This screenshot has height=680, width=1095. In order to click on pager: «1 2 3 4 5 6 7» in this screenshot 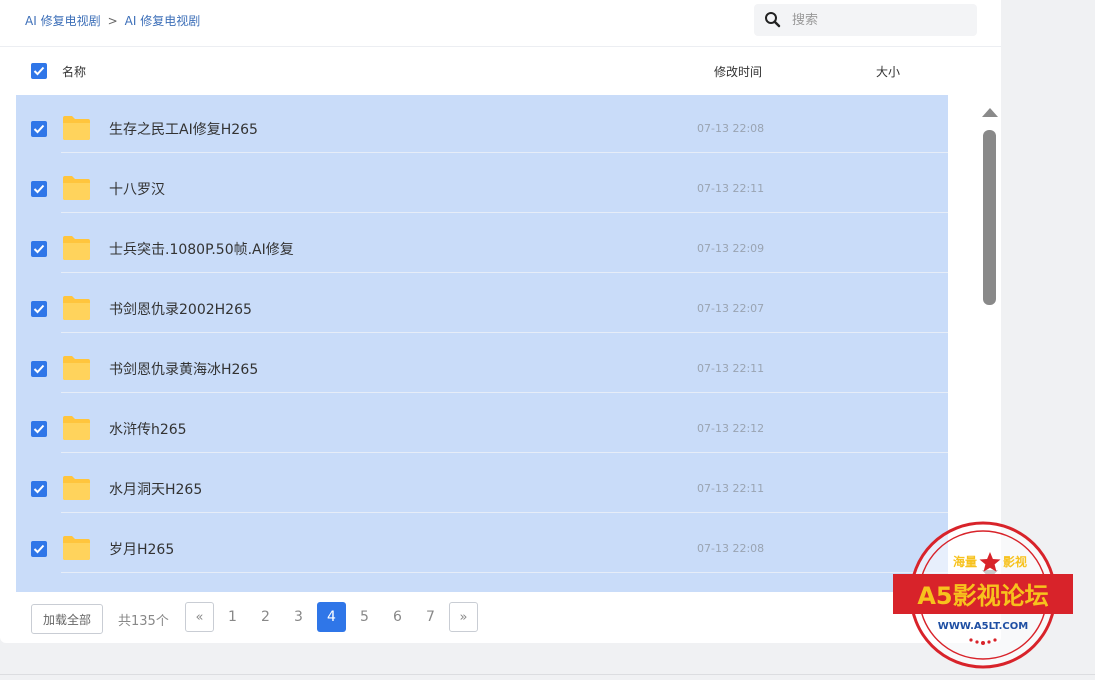, I will do `click(331, 617)`.